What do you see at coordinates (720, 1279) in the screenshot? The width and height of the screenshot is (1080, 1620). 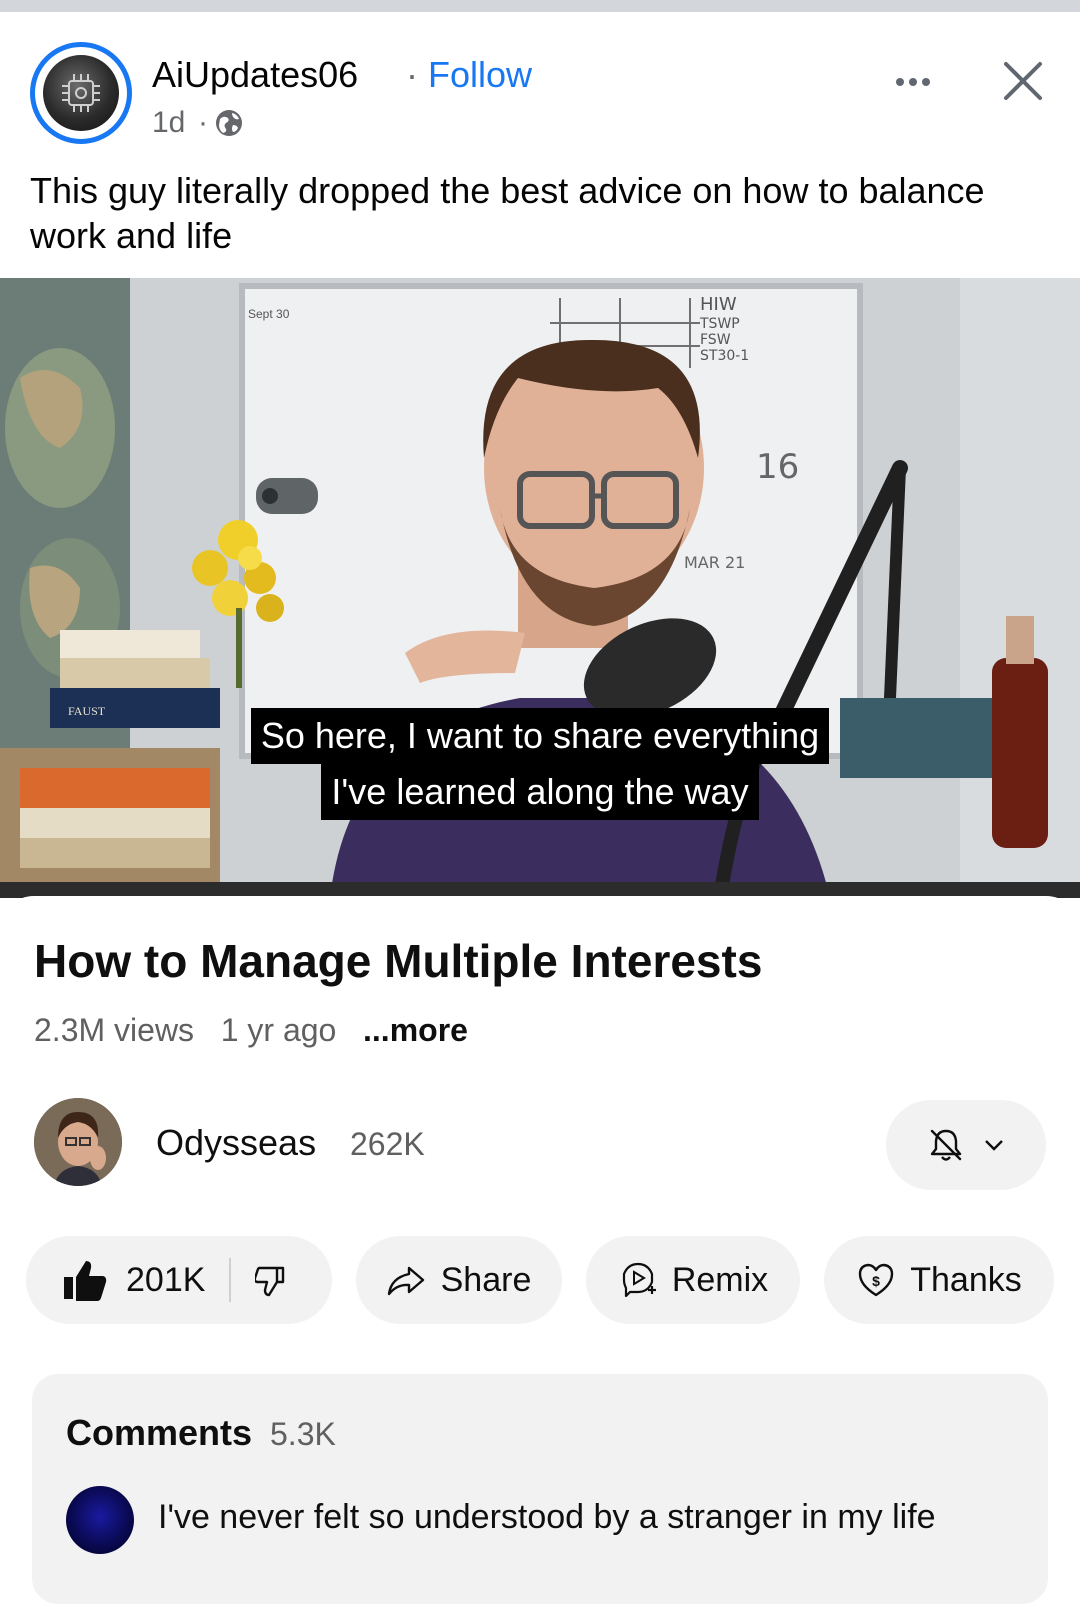 I see `remix-label: Remix` at bounding box center [720, 1279].